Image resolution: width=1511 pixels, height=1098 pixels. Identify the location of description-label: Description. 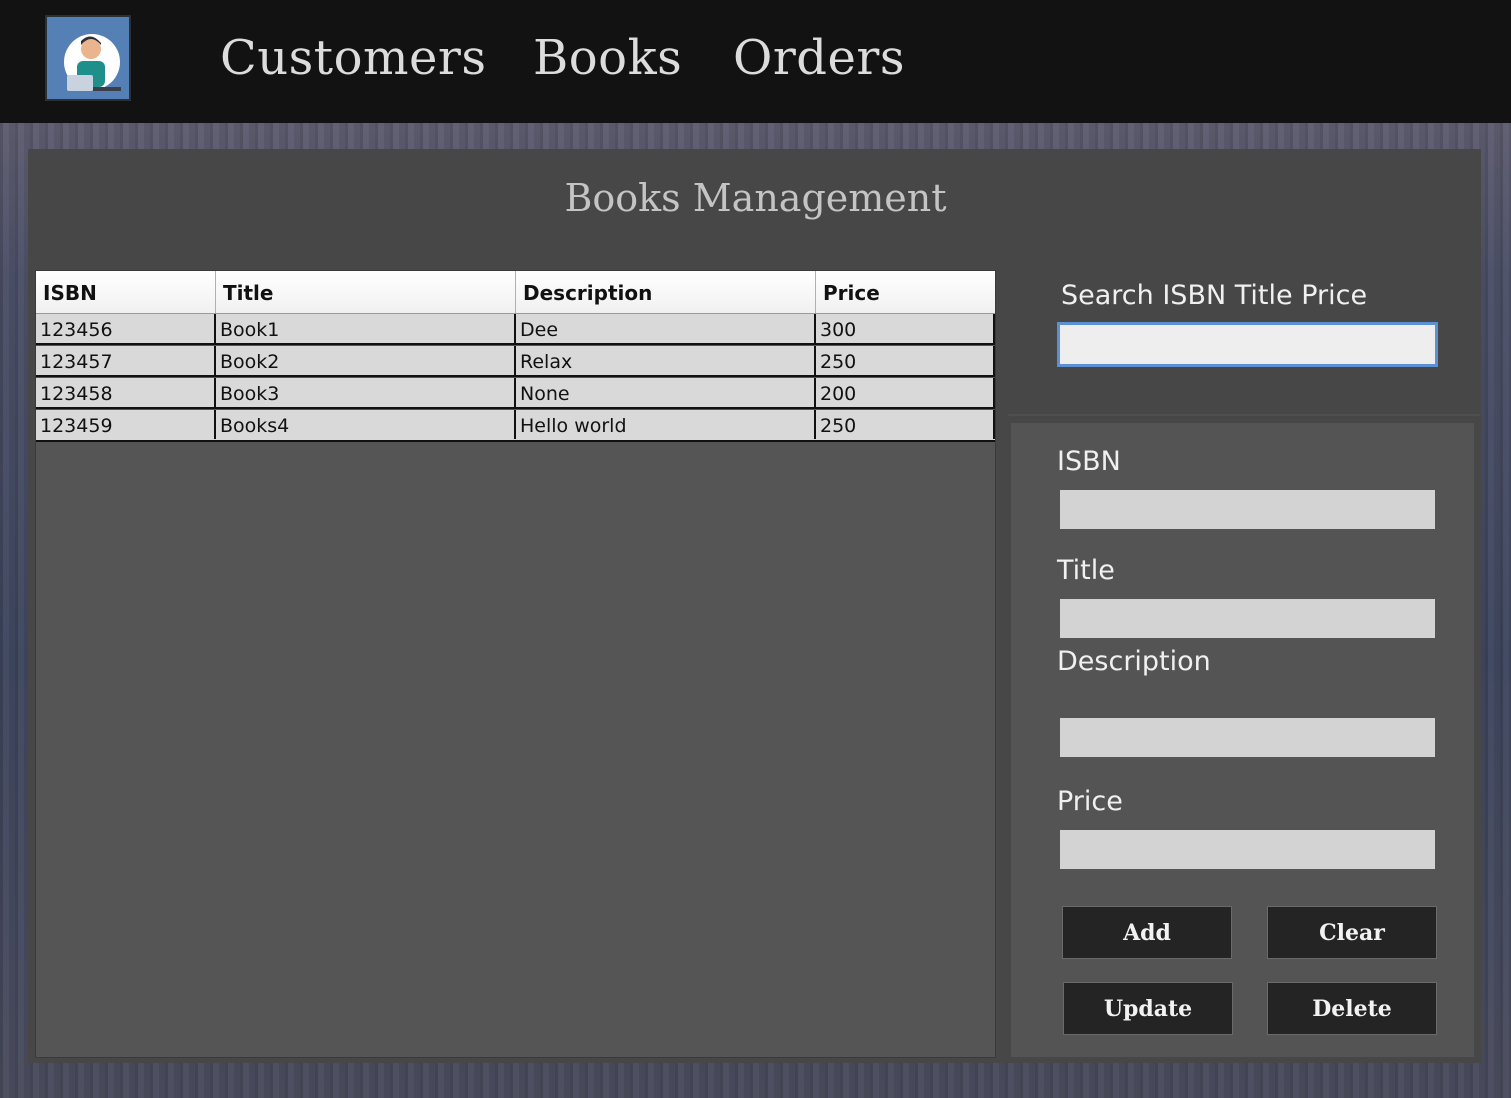
(1134, 661).